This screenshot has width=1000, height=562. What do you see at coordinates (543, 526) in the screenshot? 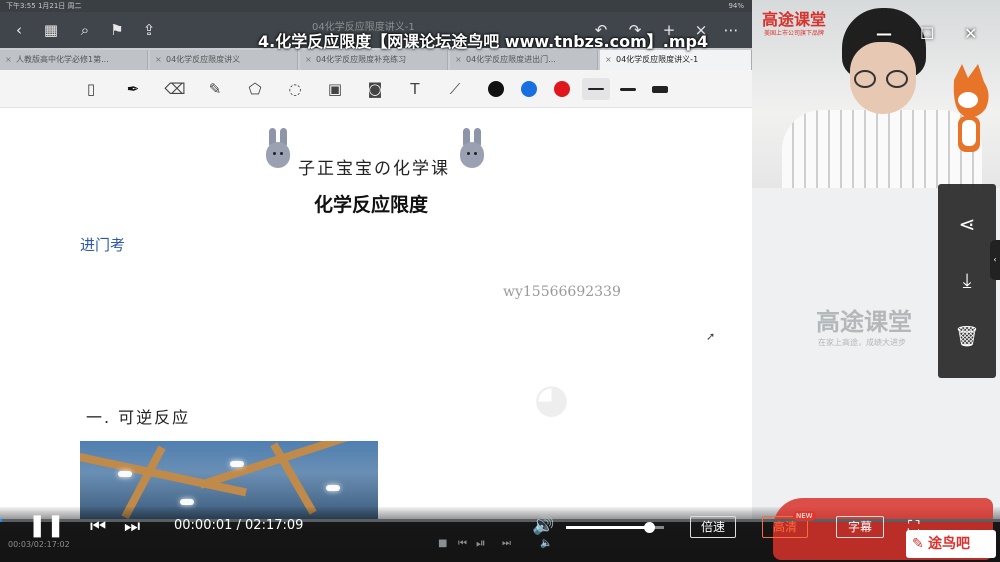
I see `volume-icon: 🔊` at bounding box center [543, 526].